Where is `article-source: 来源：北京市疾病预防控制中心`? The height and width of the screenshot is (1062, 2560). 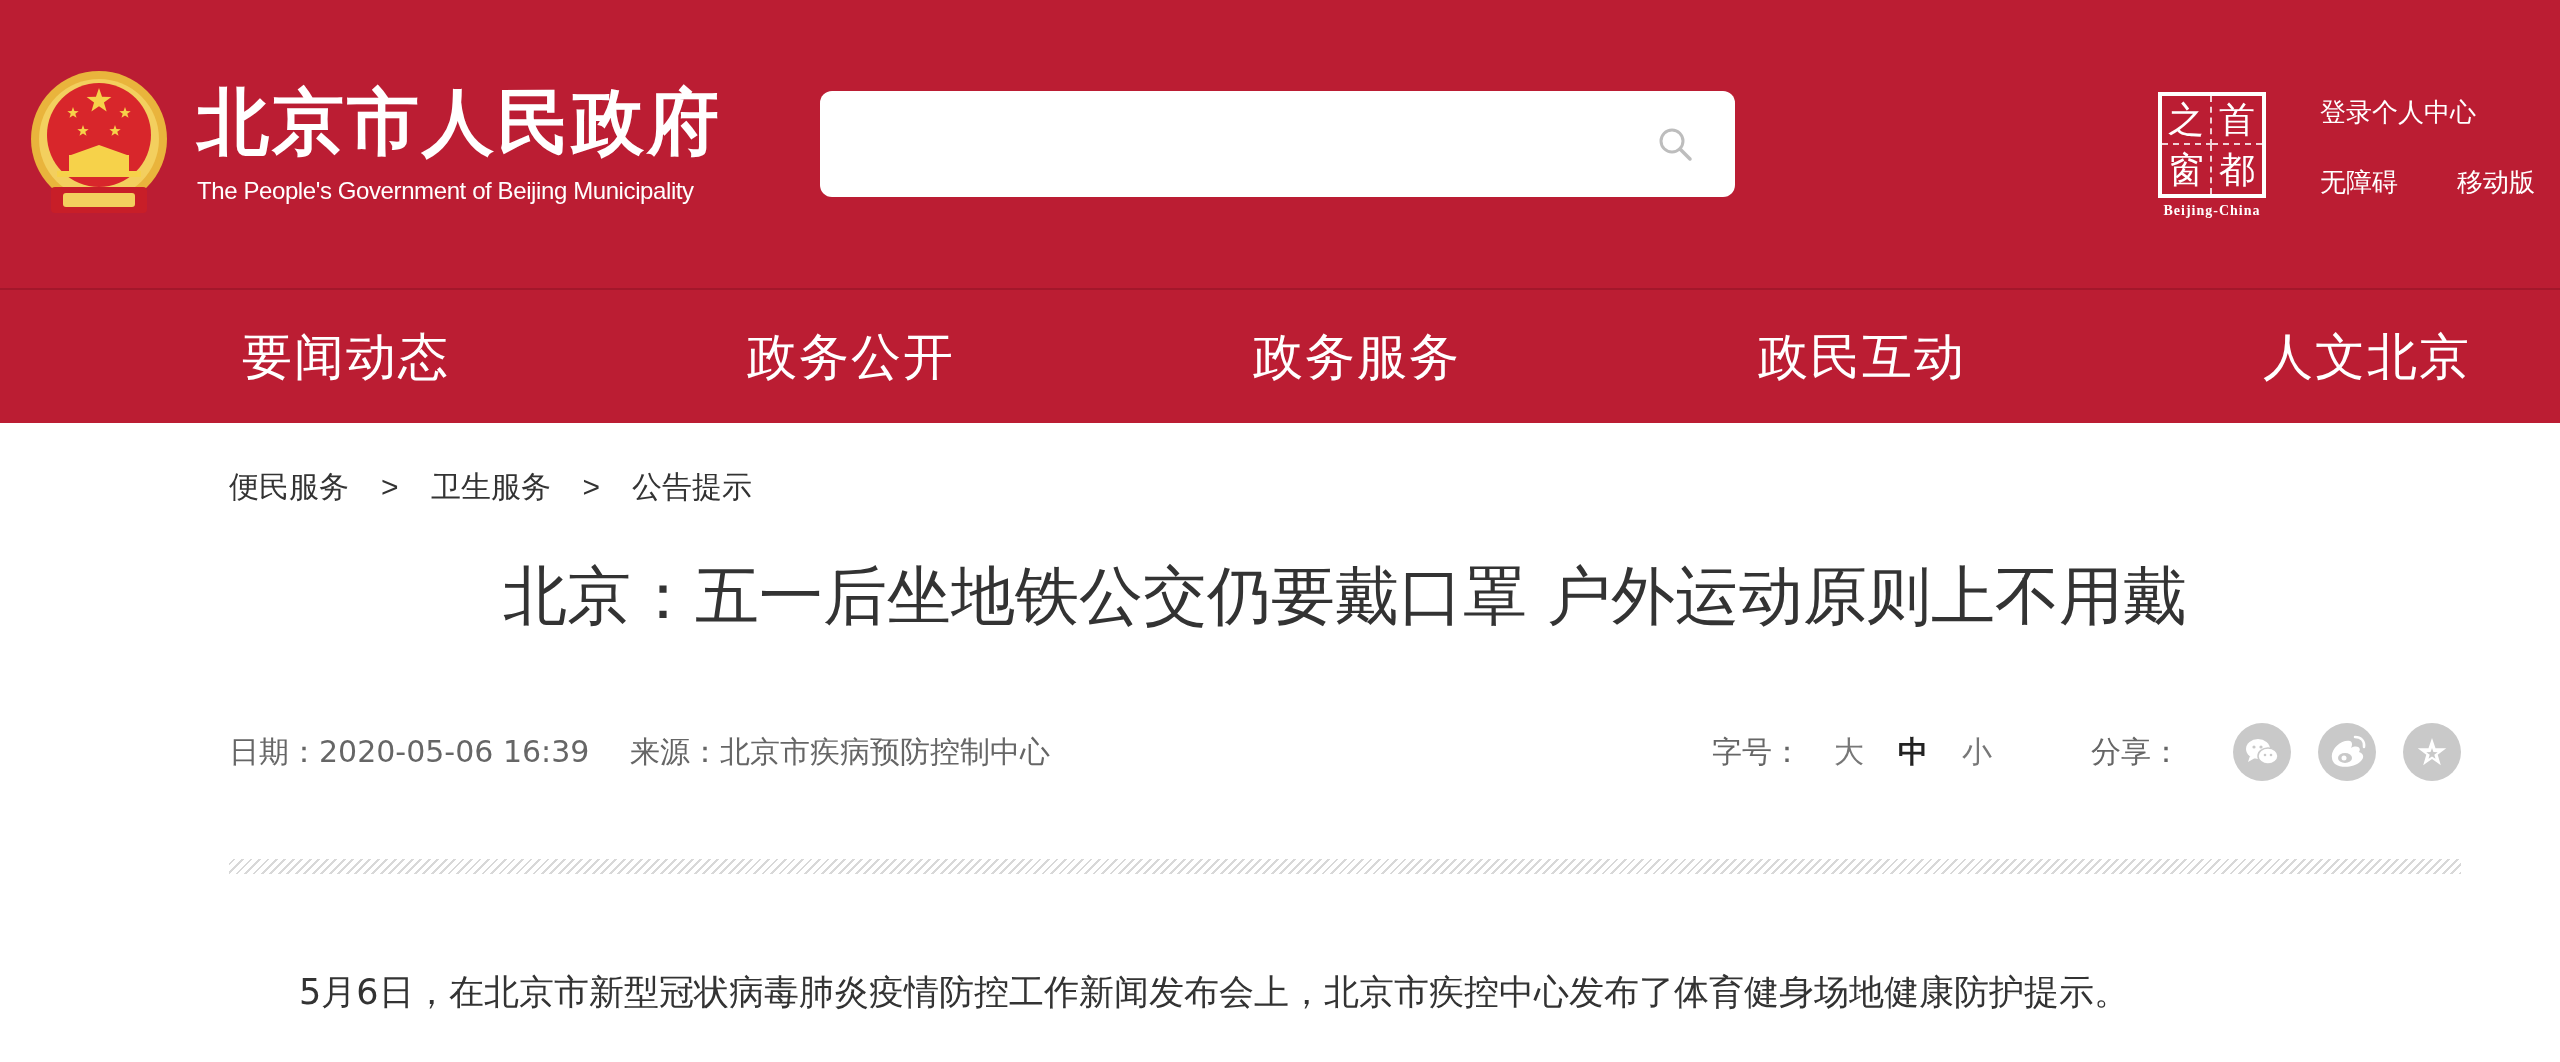 article-source: 来源：北京市疾病预防控制中心 is located at coordinates (840, 752).